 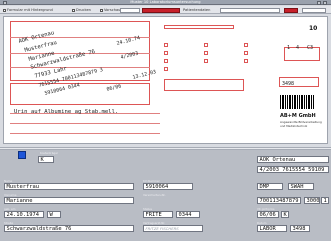 I want to click on labor-nr-field: 3498, so click(x=300, y=228).